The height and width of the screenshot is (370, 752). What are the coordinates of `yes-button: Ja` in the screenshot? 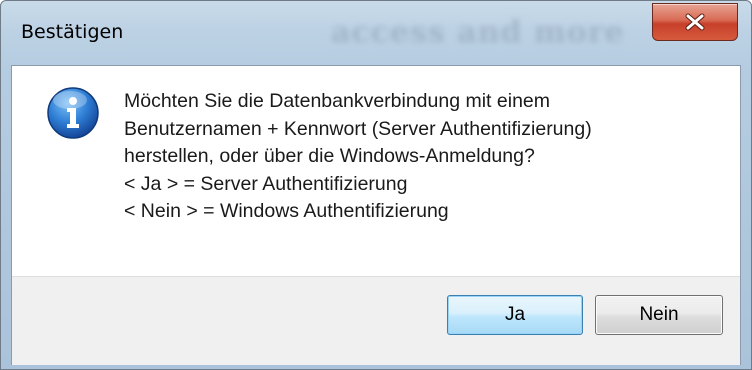 It's located at (515, 315).